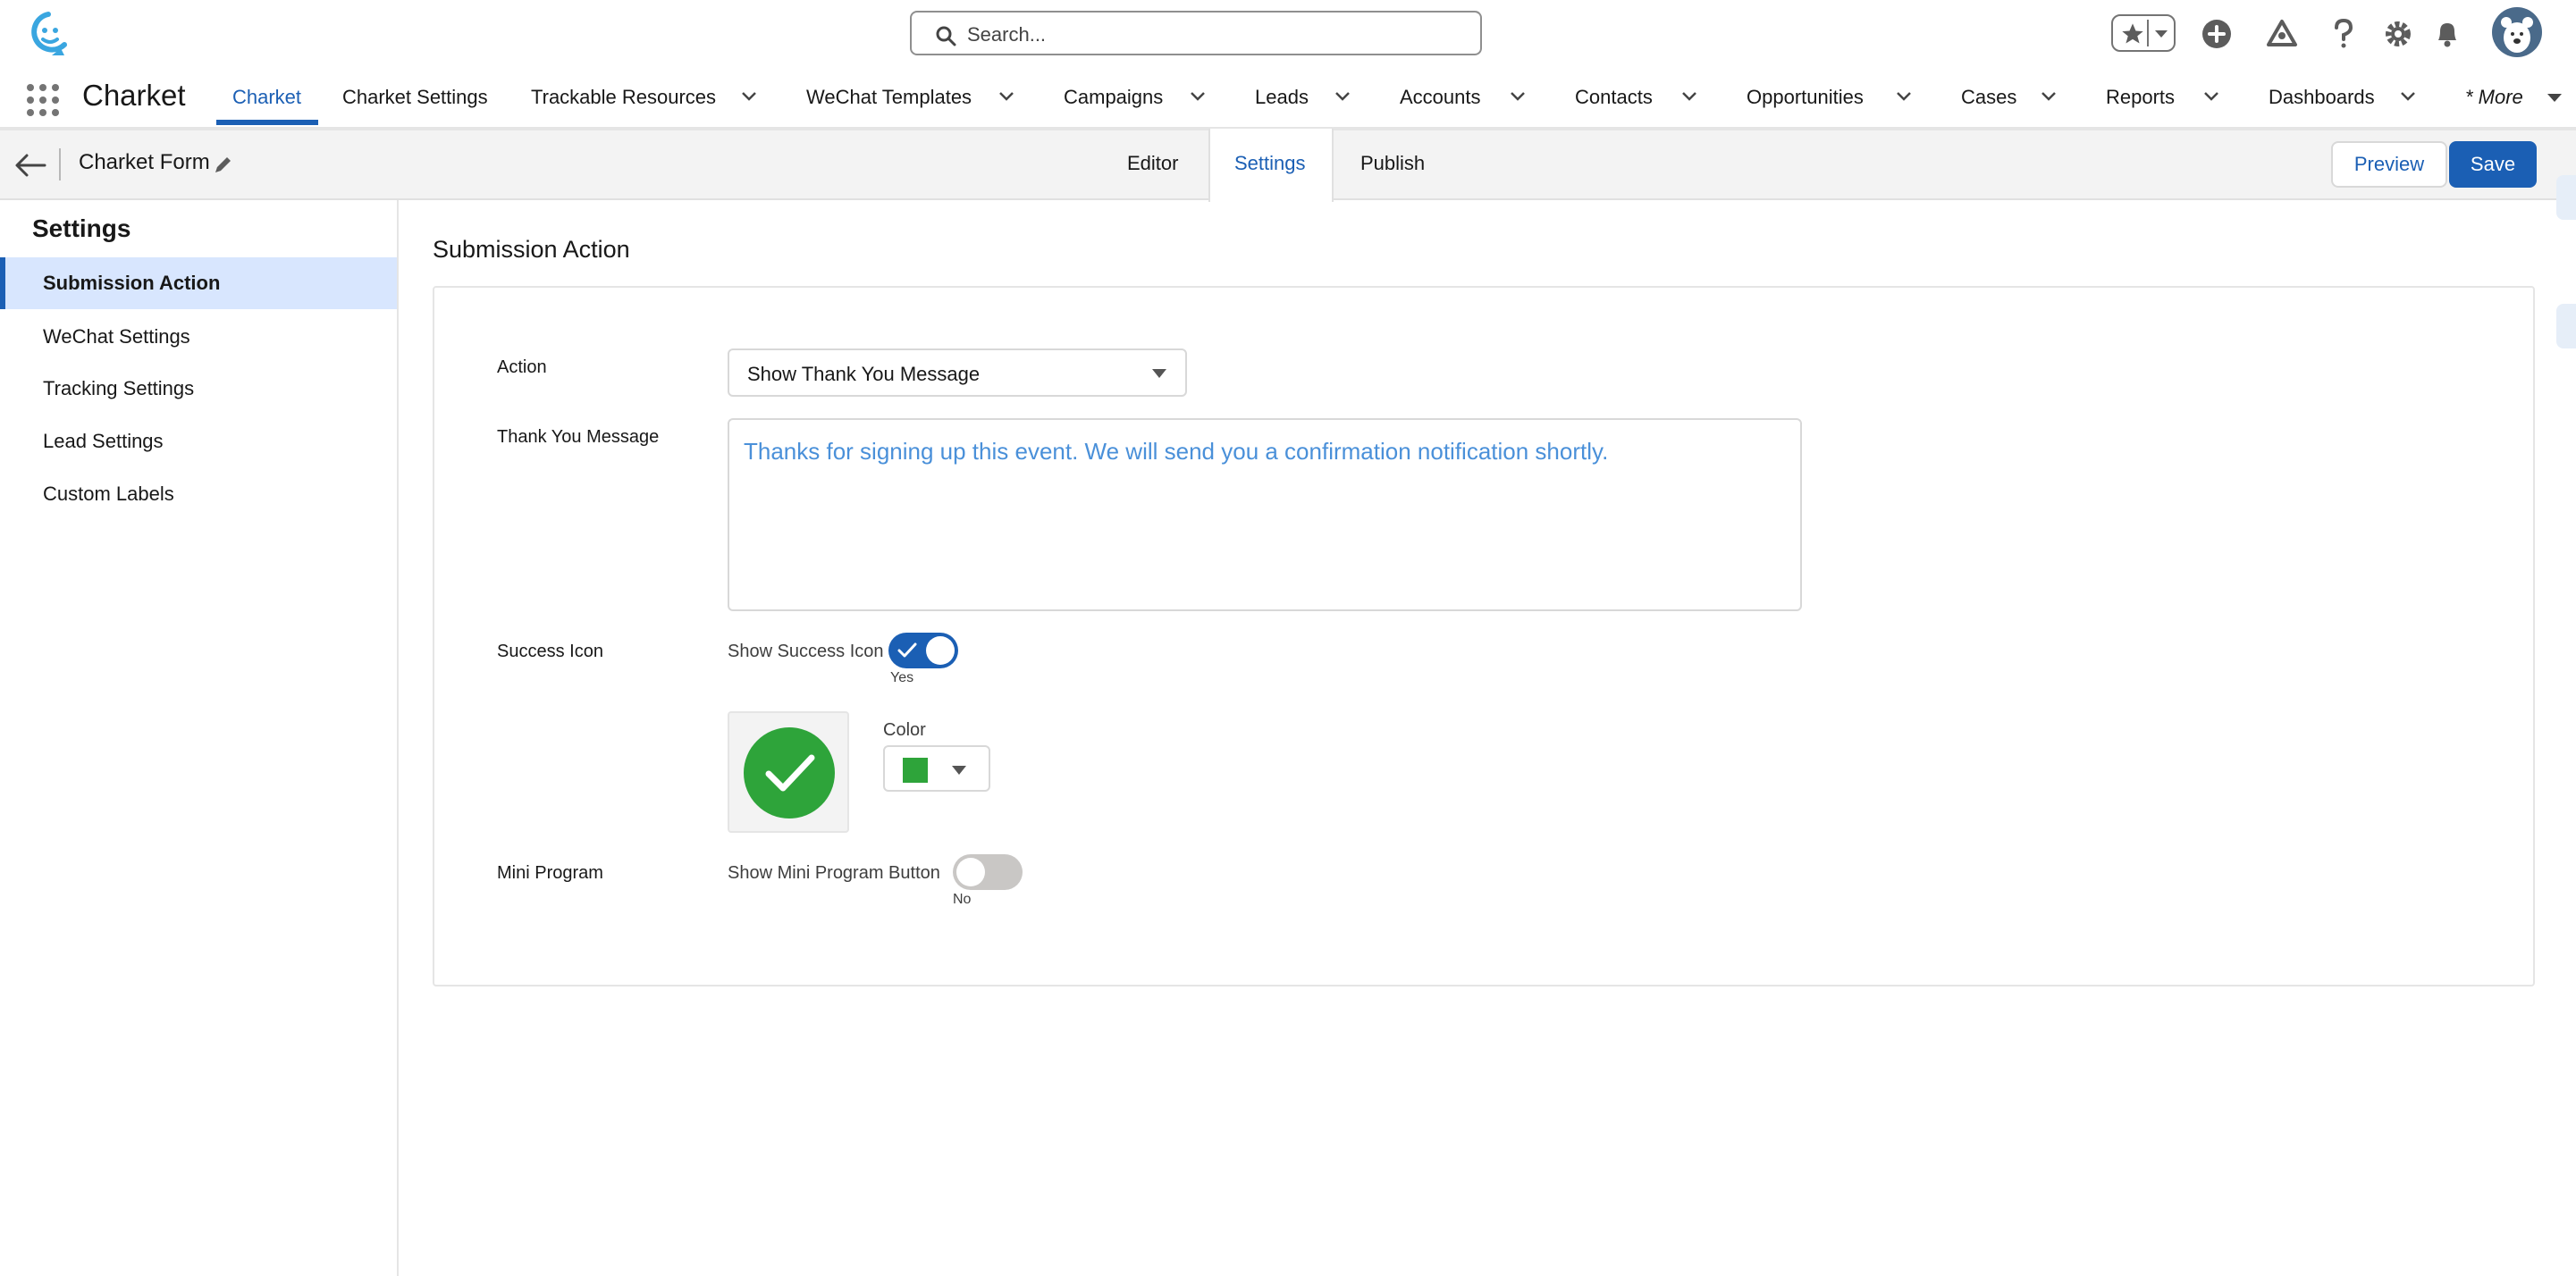  I want to click on form-name: Charket Form, so click(145, 162).